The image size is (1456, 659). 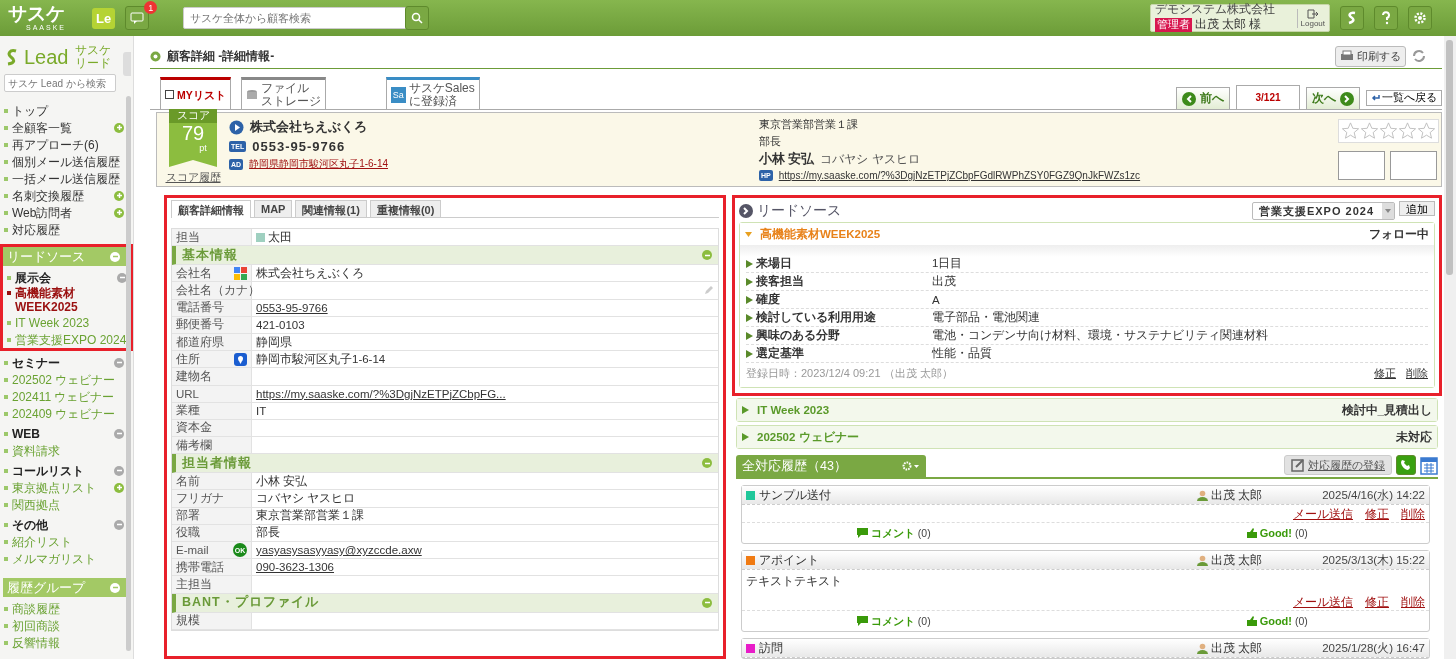 What do you see at coordinates (1417, 208) in the screenshot?
I see `add-button: 追加` at bounding box center [1417, 208].